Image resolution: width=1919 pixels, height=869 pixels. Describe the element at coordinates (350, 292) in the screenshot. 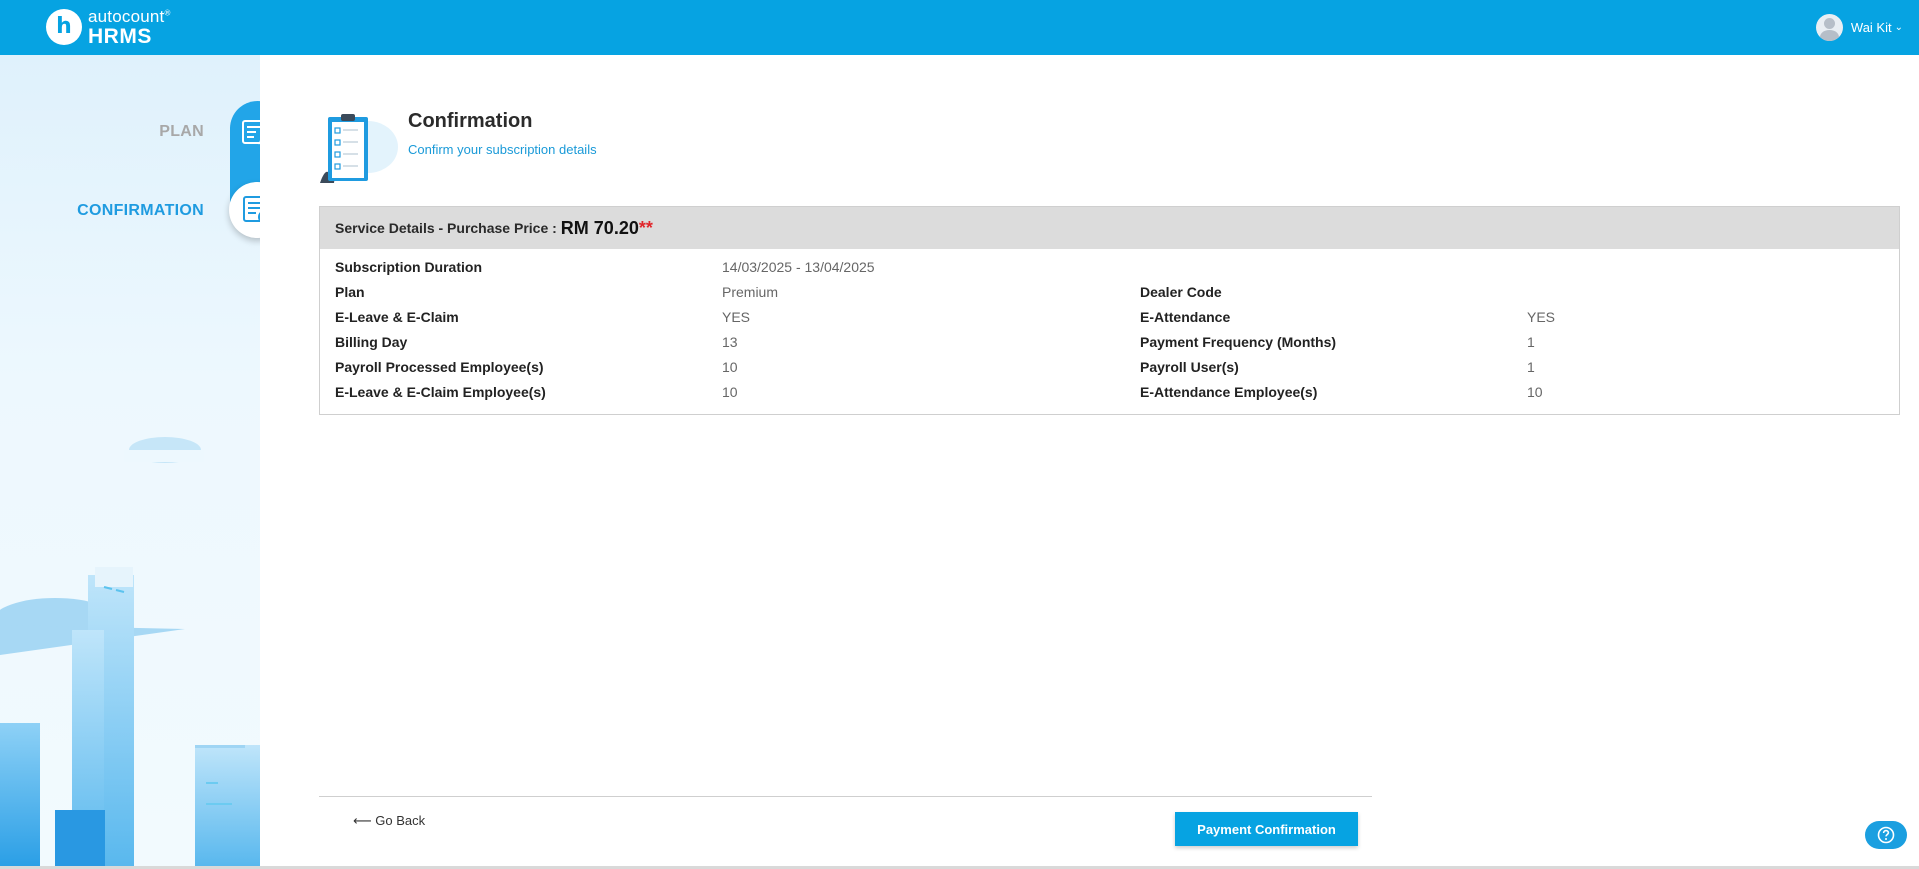

I see `detail-label: Plan` at that location.